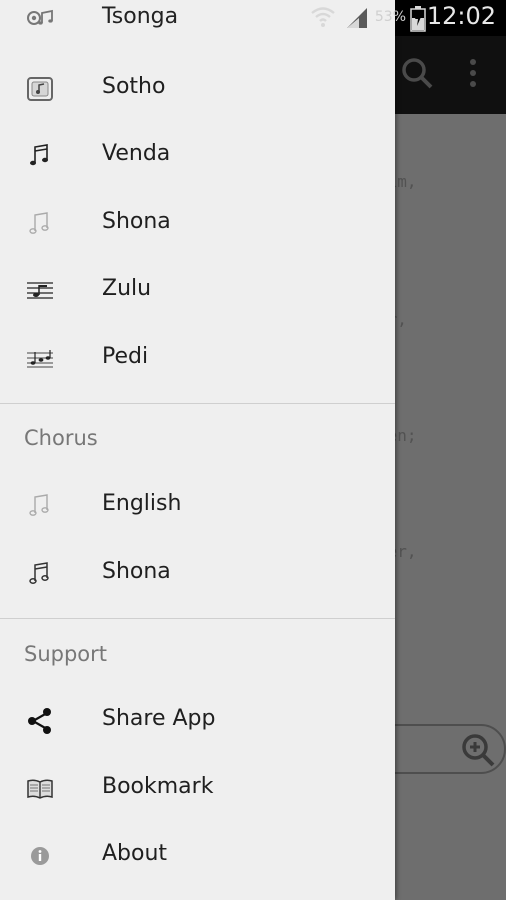 This screenshot has width=506, height=900. What do you see at coordinates (136, 153) in the screenshot?
I see `drawer-item-label: Venda` at bounding box center [136, 153].